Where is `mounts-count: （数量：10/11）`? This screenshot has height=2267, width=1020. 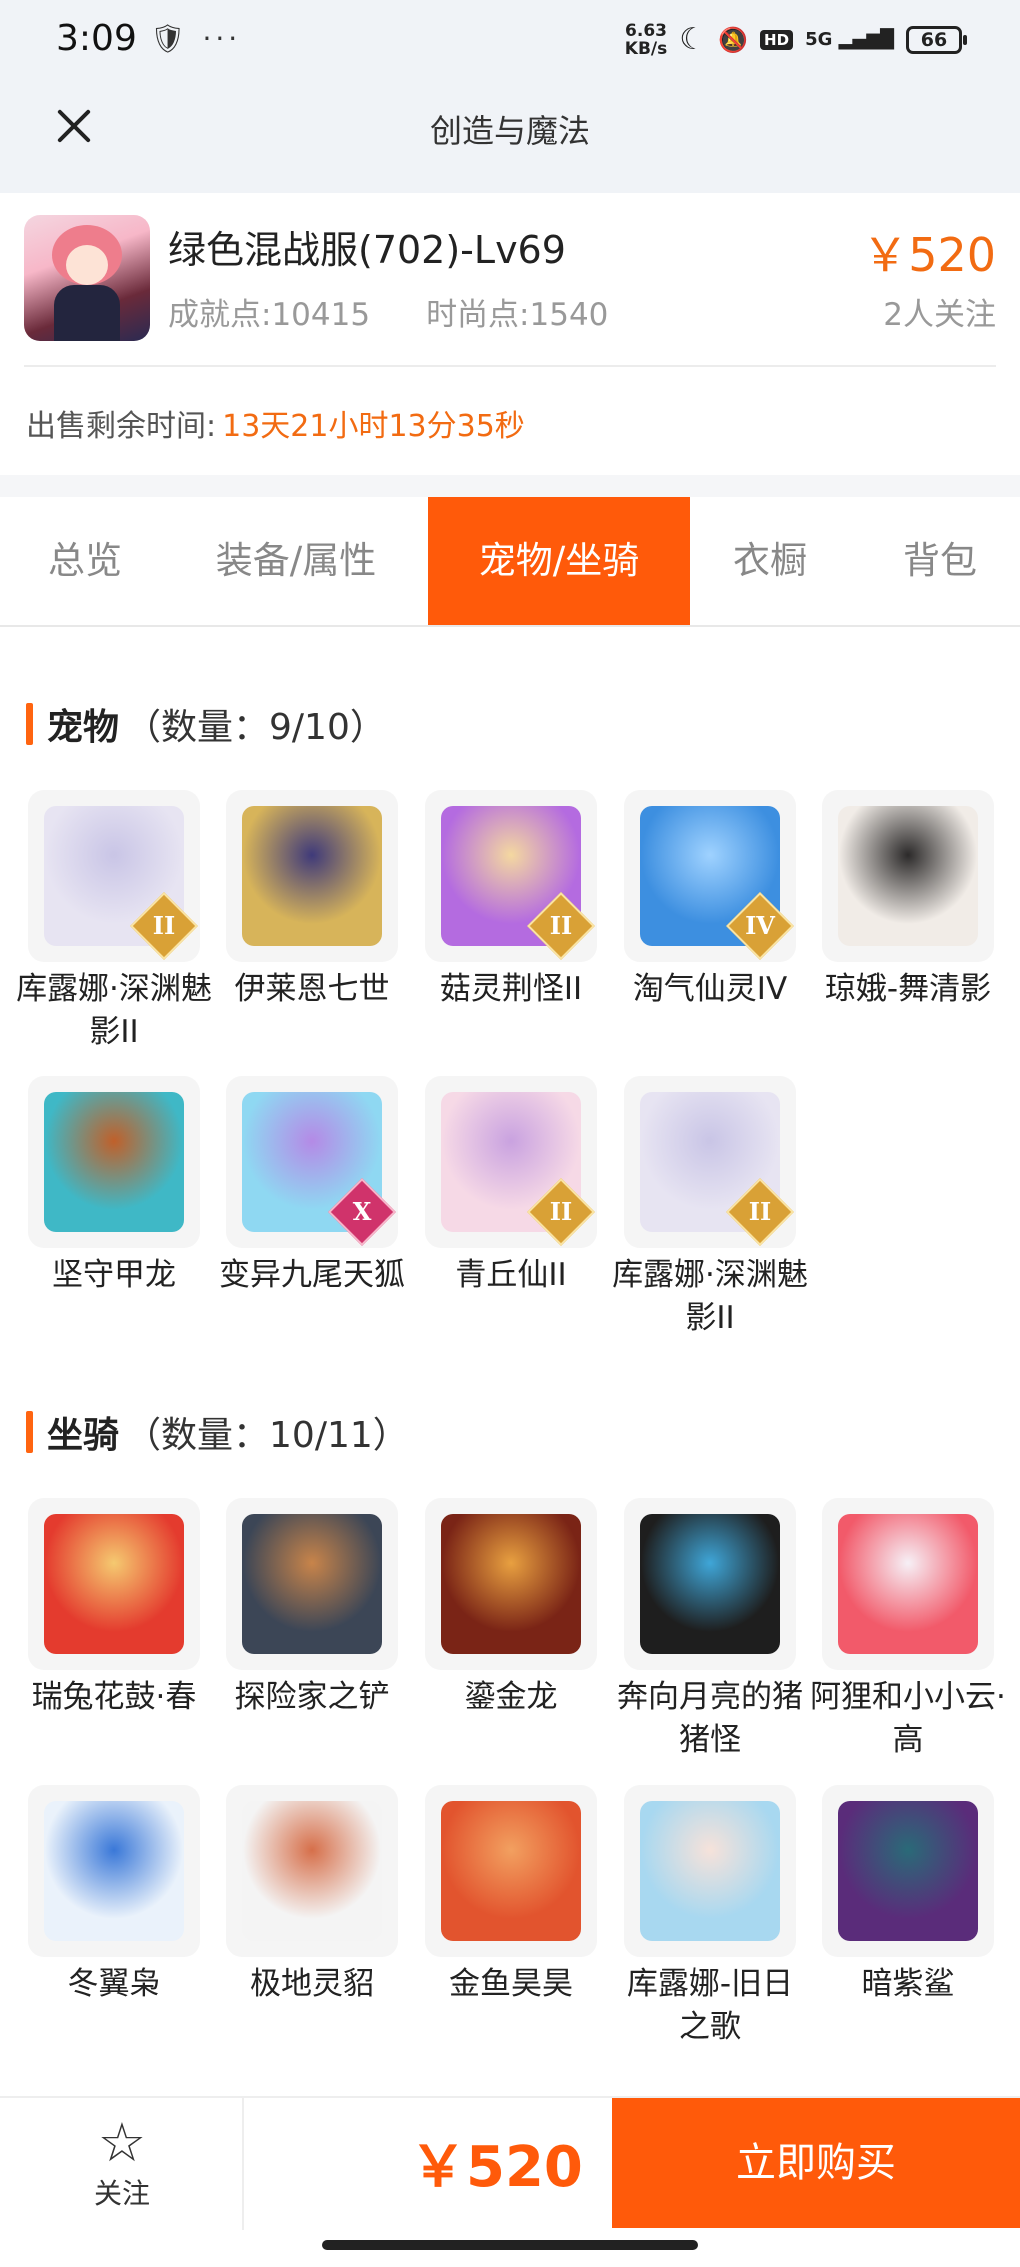 mounts-count: （数量：10/11） is located at coordinates (267, 1435).